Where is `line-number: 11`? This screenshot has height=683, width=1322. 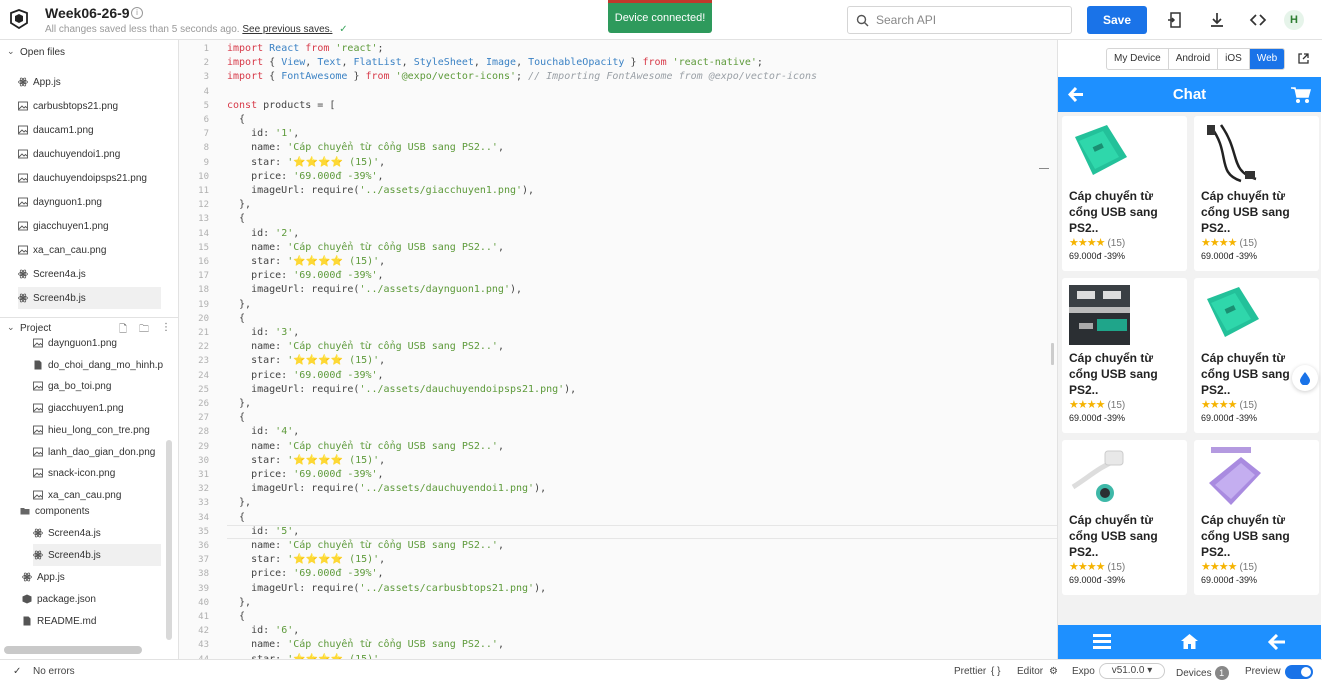 line-number: 11 is located at coordinates (203, 191).